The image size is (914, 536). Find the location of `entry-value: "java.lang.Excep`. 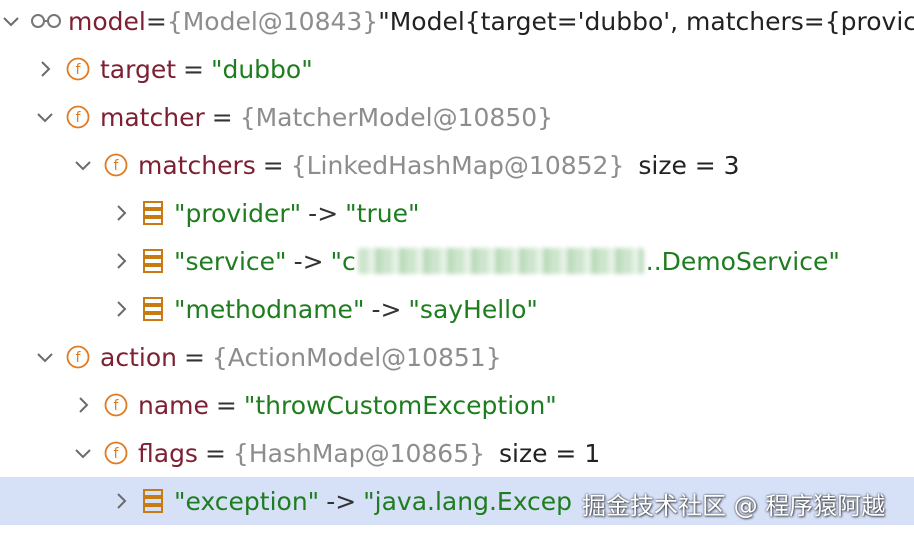

entry-value: "java.lang.Excep is located at coordinates (468, 501).